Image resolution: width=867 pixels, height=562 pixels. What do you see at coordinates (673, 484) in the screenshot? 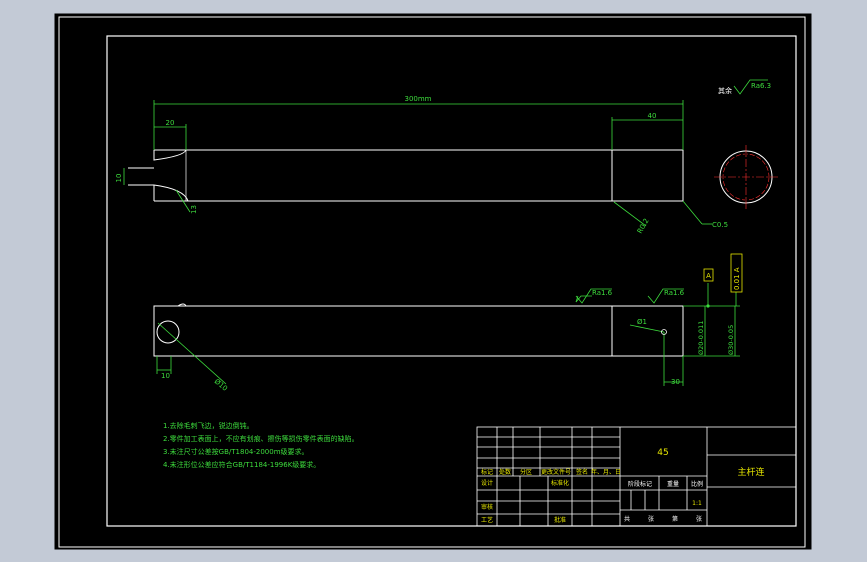
I see `weight-label: 重量` at bounding box center [673, 484].